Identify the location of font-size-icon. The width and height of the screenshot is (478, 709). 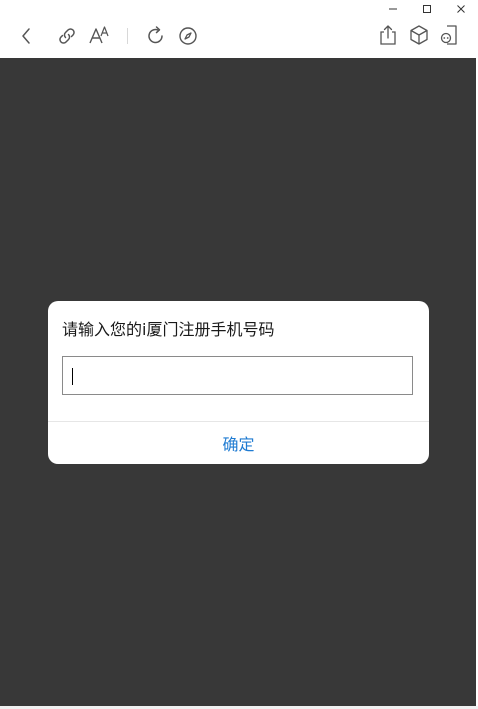
(99, 35).